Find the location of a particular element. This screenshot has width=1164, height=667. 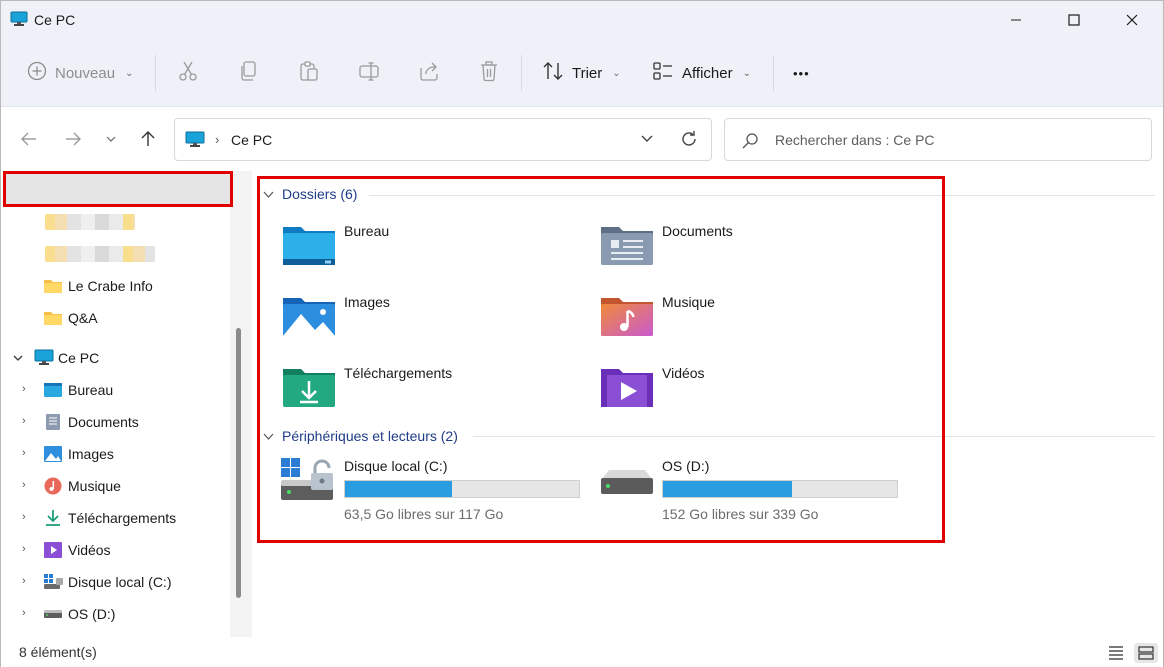

new-label: Nouveau is located at coordinates (85, 73).